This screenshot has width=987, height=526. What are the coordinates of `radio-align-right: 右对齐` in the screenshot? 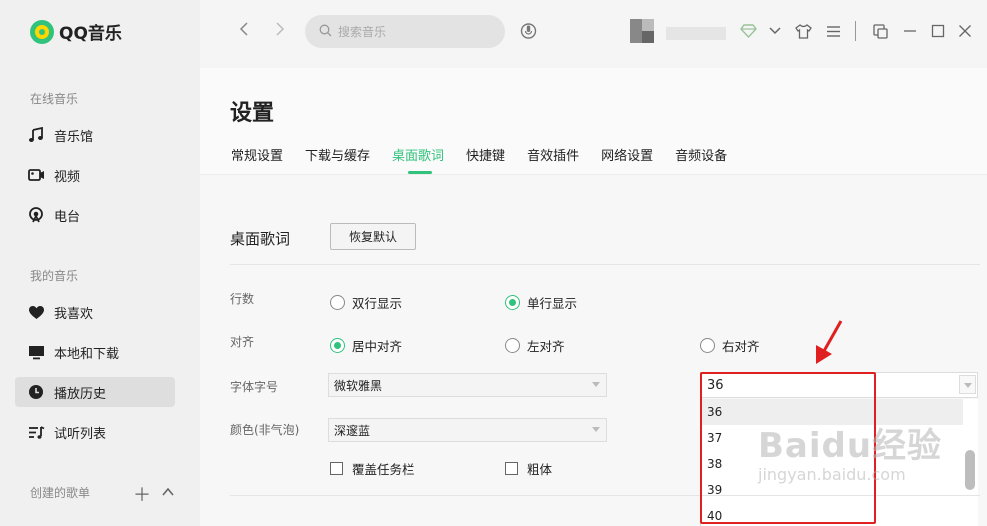 It's located at (730, 345).